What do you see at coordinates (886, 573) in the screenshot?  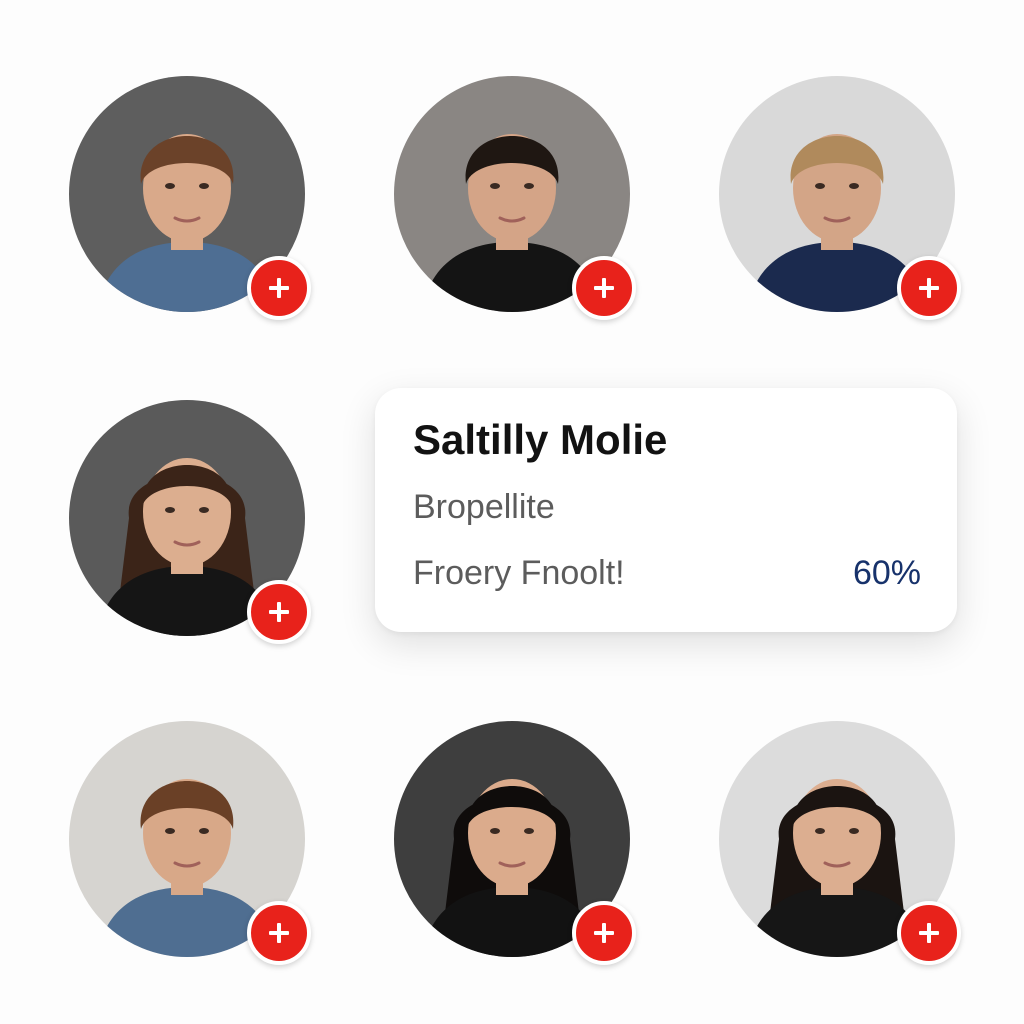 I see `profile-percent: 60%` at bounding box center [886, 573].